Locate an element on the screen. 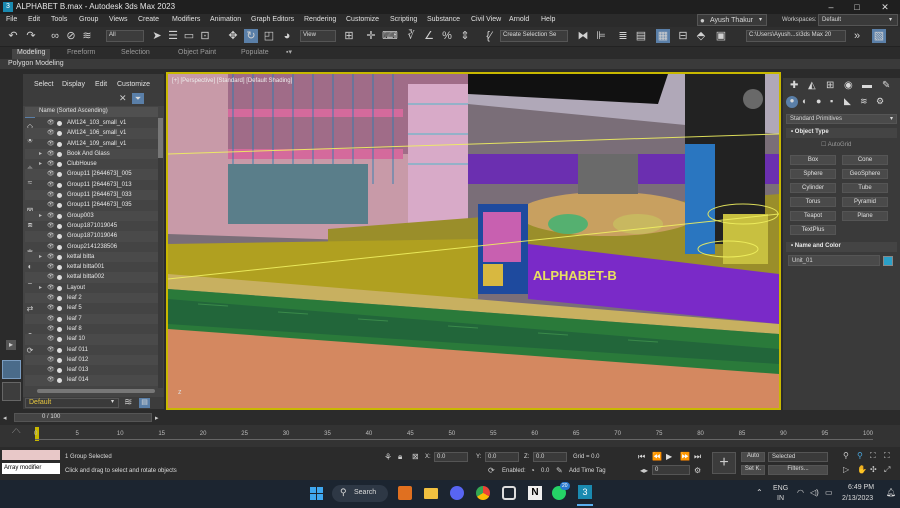  notion-icon: N is located at coordinates (535, 493).